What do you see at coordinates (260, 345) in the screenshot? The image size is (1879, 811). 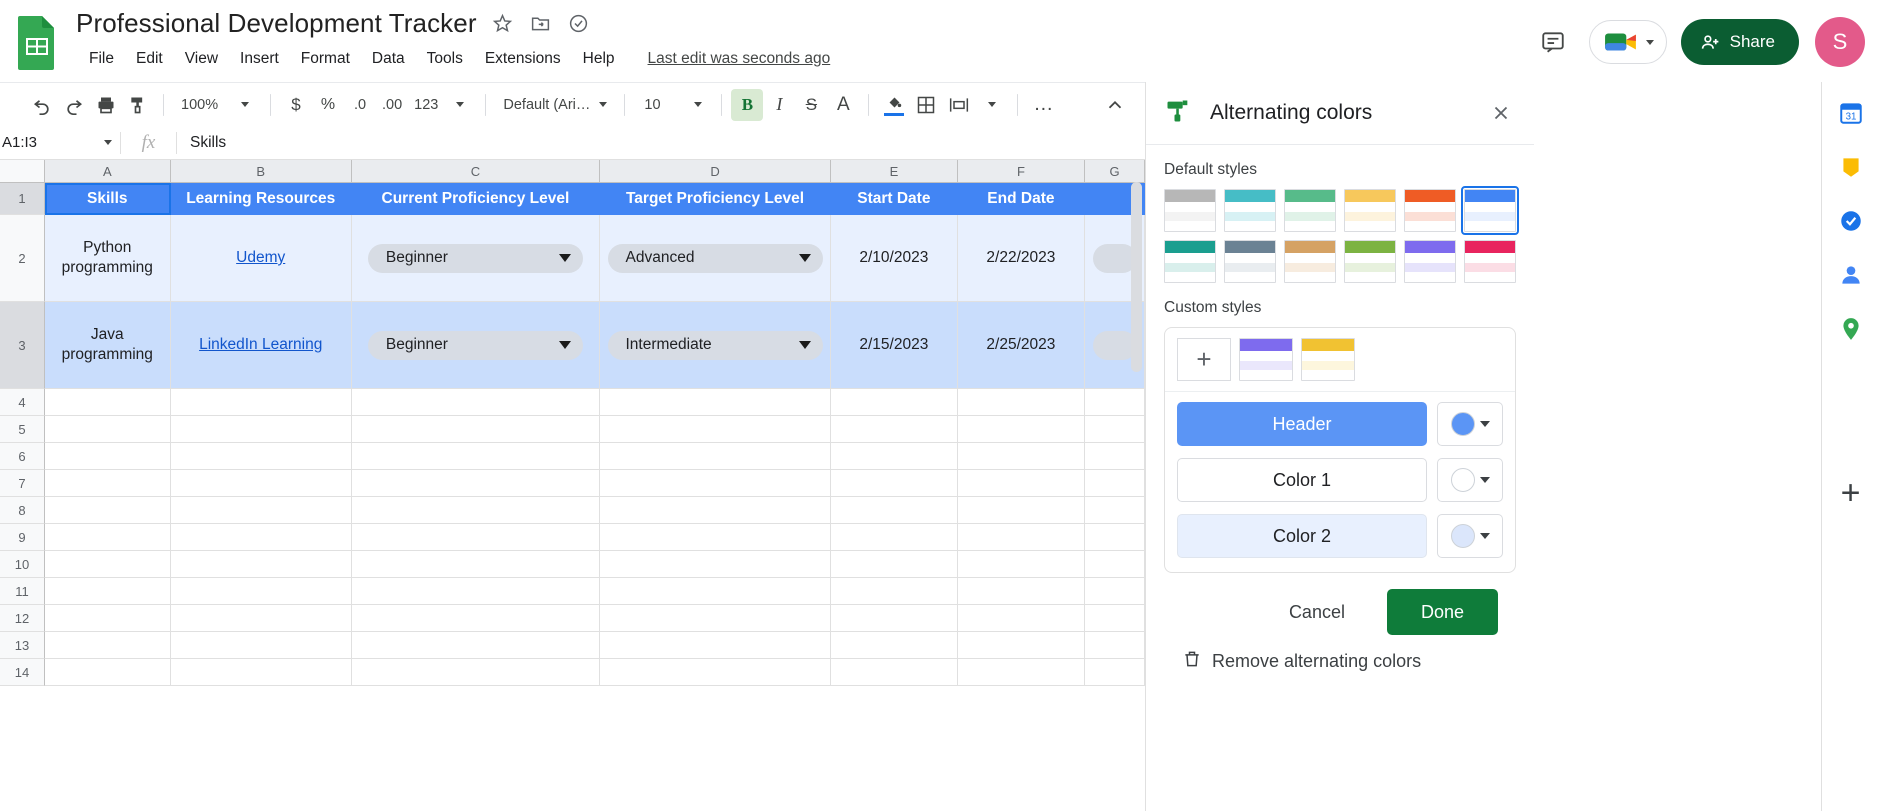 I see `resource-link: LinkedIn Learning` at bounding box center [260, 345].